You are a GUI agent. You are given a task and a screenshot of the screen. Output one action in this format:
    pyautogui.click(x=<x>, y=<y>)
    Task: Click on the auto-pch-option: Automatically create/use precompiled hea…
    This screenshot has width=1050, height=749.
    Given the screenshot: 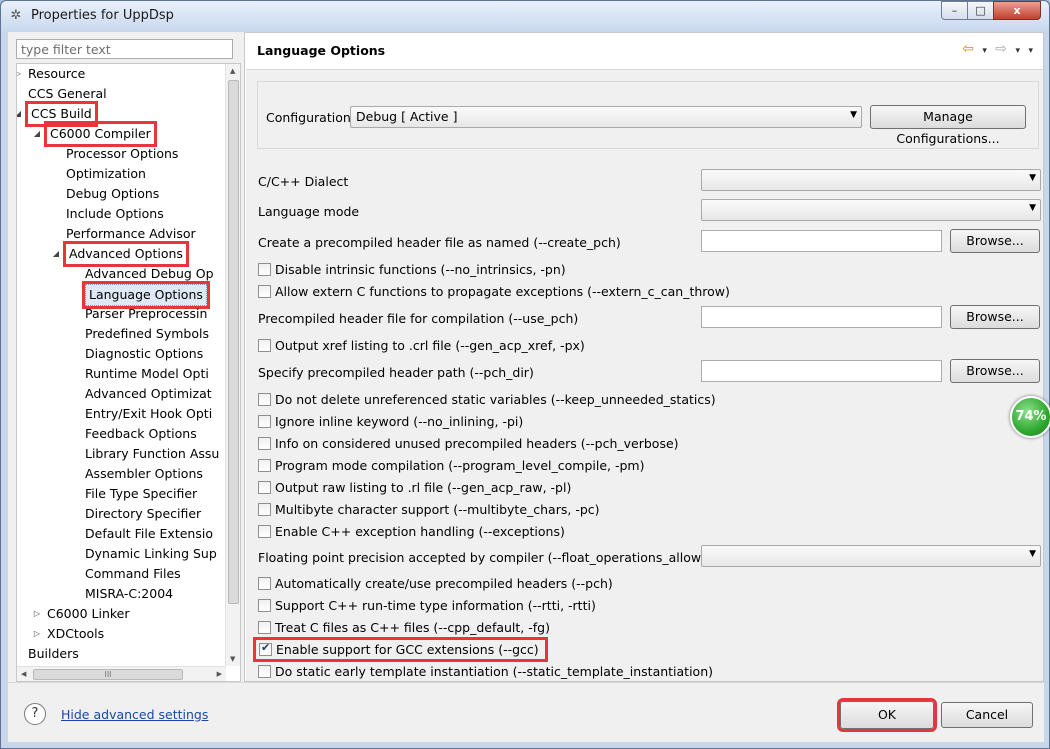 What is the action you would take?
    pyautogui.click(x=435, y=583)
    